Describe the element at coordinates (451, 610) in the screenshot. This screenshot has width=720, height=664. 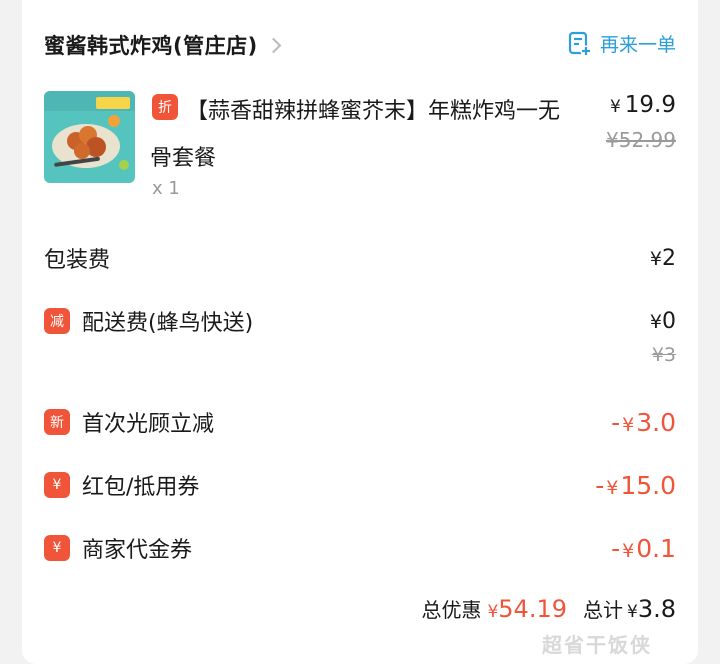
I see `total-discount-label: 总优惠` at that location.